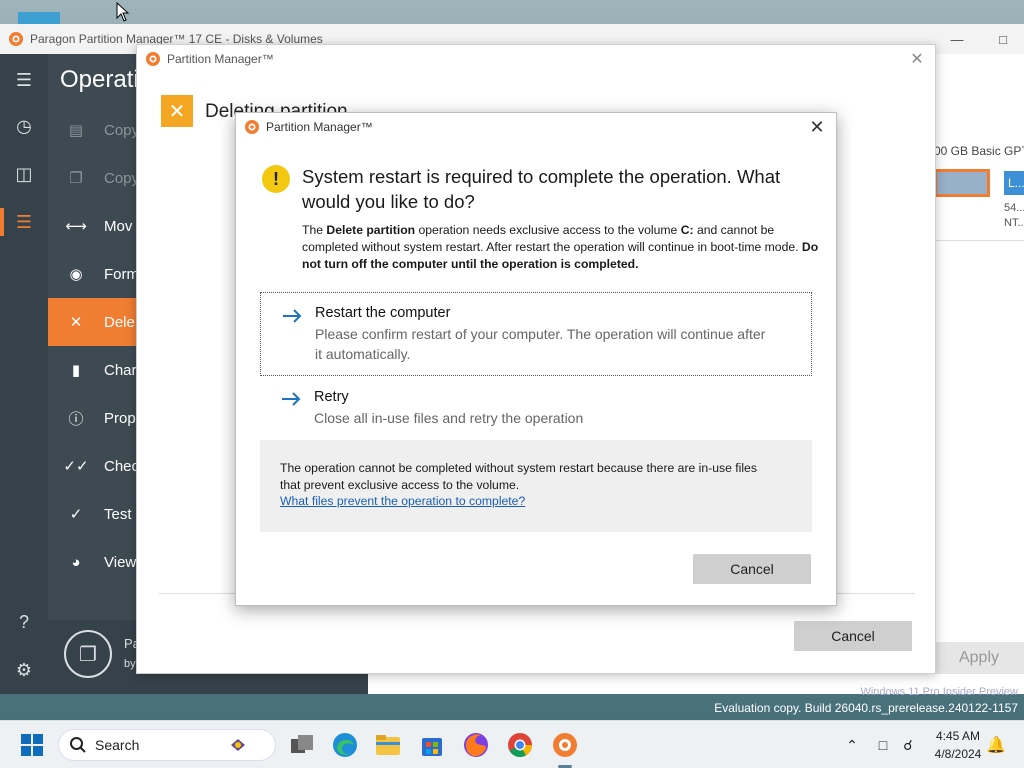 The width and height of the screenshot is (1024, 768). What do you see at coordinates (24, 622) in the screenshot?
I see `help-question-icon: ?` at bounding box center [24, 622].